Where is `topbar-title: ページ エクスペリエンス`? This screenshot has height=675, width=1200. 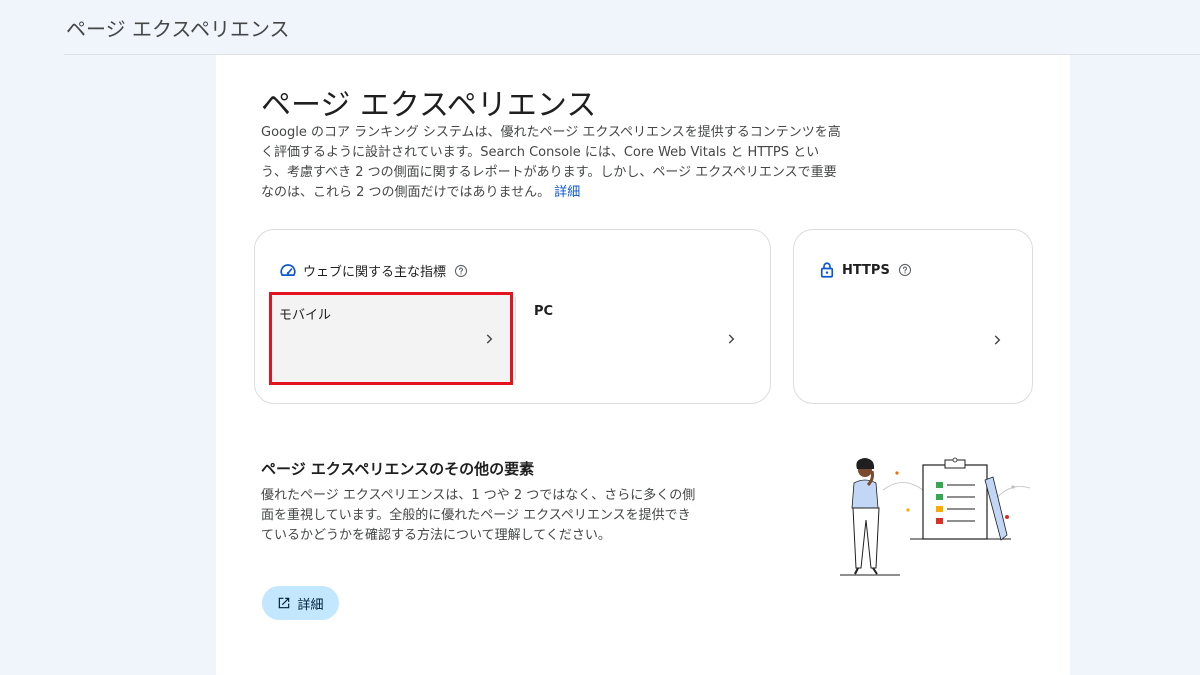
topbar-title: ページ エクスペリエンス is located at coordinates (178, 29).